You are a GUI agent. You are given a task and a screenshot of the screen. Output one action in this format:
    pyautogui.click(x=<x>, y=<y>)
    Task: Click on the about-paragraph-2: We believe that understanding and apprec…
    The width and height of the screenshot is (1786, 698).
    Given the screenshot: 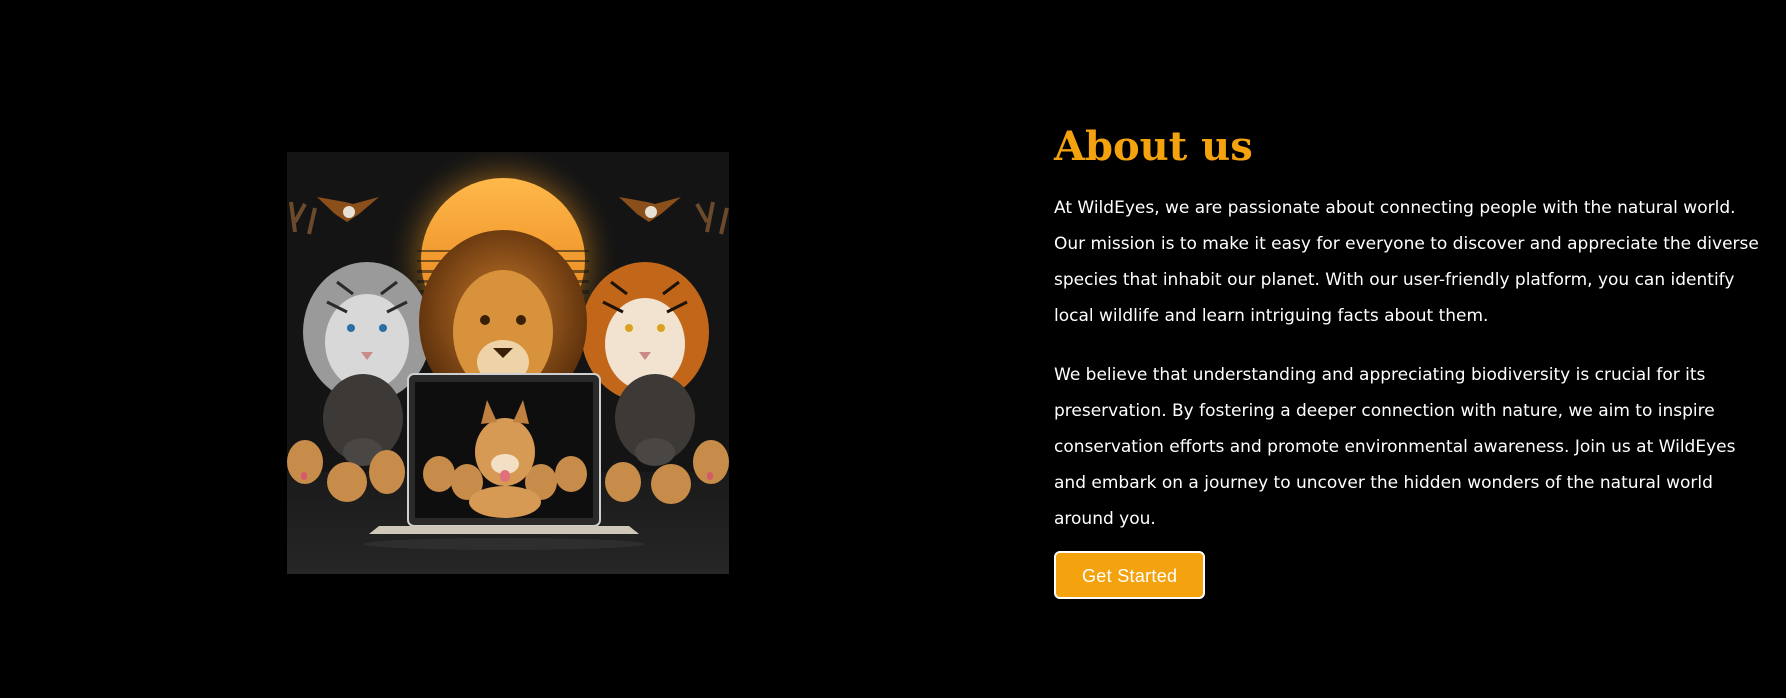 What is the action you would take?
    pyautogui.click(x=1395, y=447)
    